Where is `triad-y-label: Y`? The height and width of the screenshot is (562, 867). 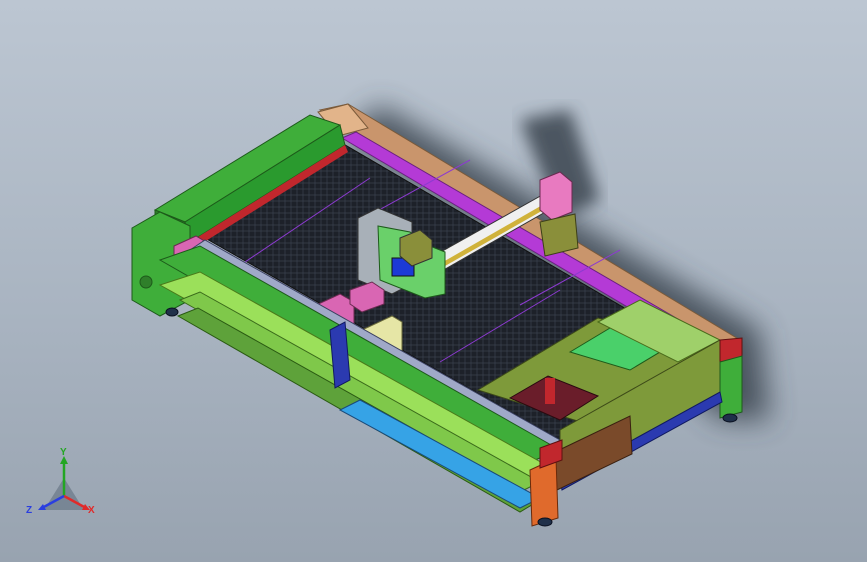
triad-y-label: Y is located at coordinates (63, 452).